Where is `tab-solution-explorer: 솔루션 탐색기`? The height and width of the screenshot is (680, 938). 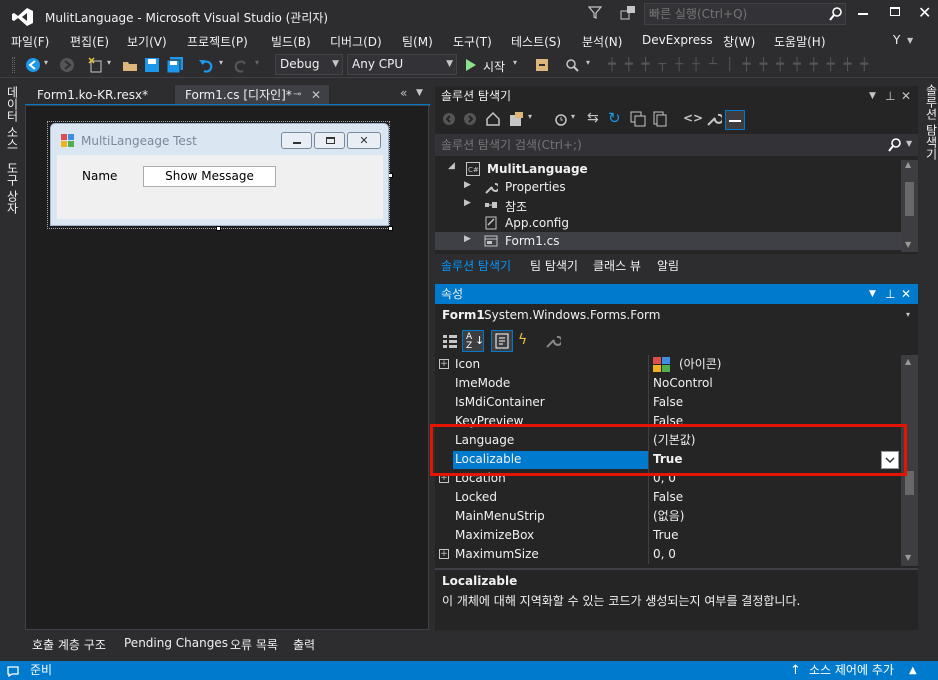 tab-solution-explorer: 솔루션 탐색기 is located at coordinates (476, 265).